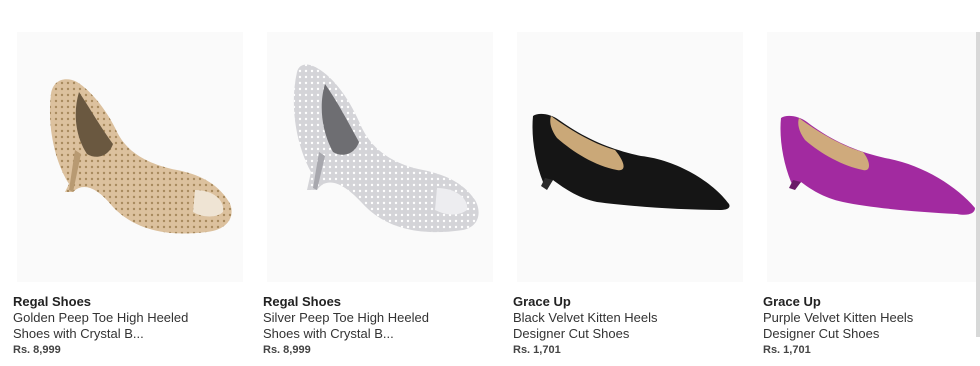 Image resolution: width=980 pixels, height=366 pixels. What do you see at coordinates (631, 161) in the screenshot?
I see `black-kitten-heel-image` at bounding box center [631, 161].